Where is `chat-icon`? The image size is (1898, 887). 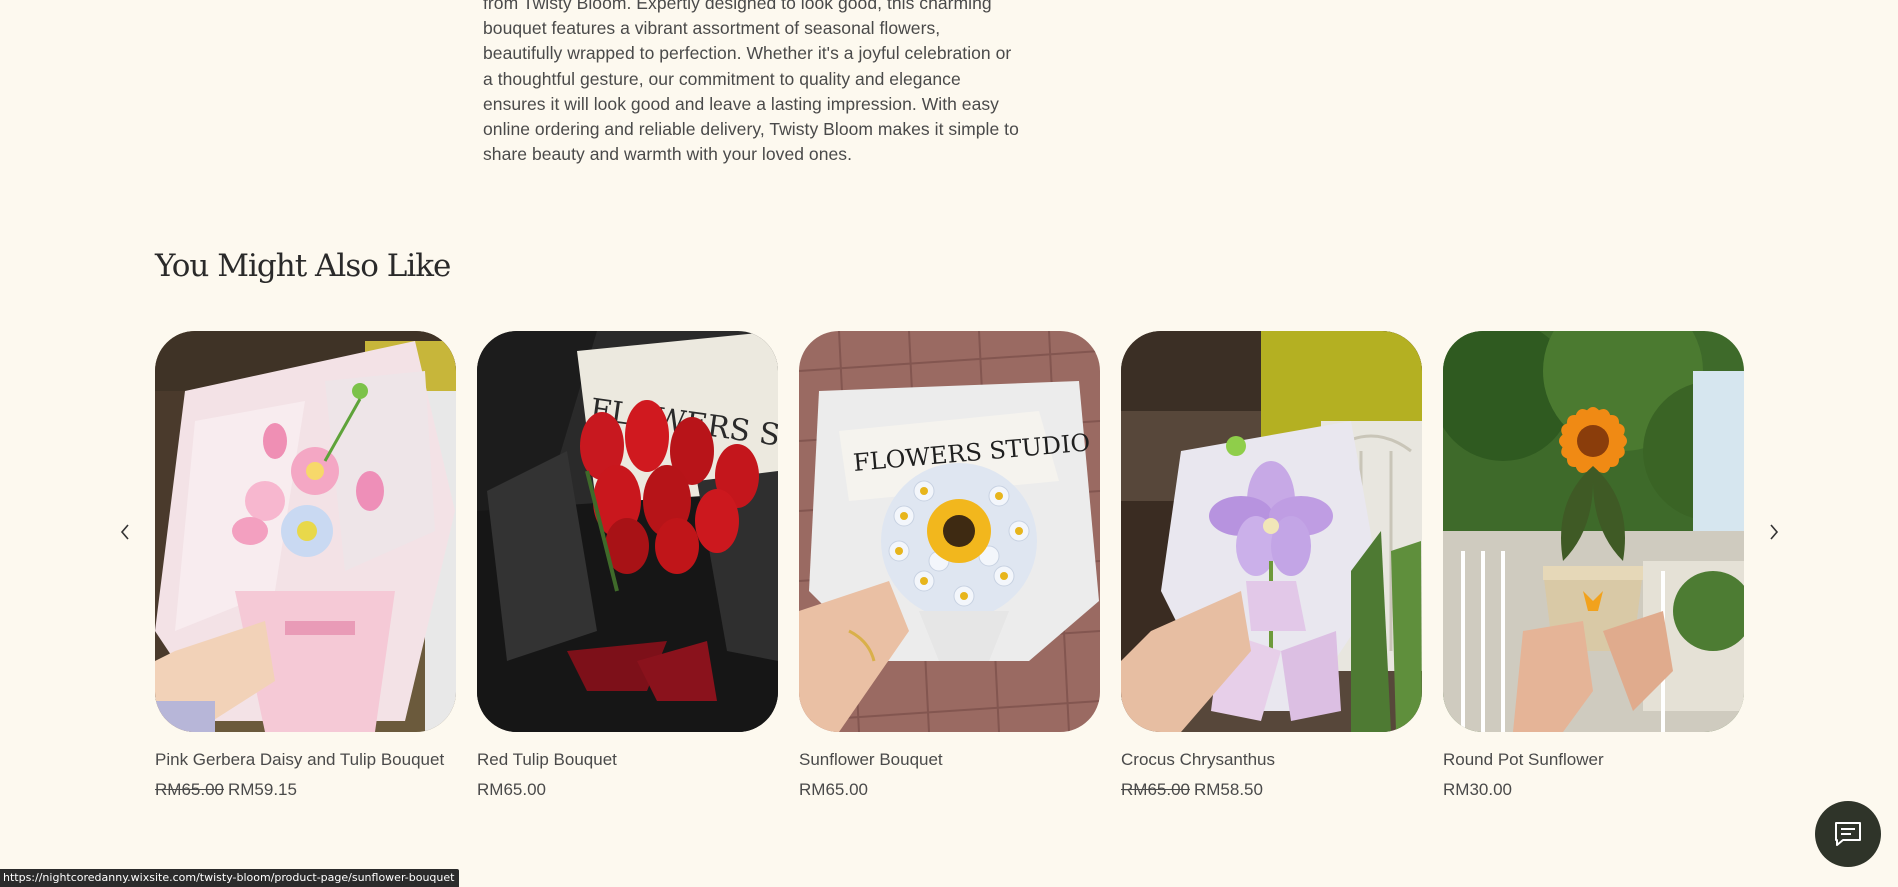 chat-icon is located at coordinates (1848, 834).